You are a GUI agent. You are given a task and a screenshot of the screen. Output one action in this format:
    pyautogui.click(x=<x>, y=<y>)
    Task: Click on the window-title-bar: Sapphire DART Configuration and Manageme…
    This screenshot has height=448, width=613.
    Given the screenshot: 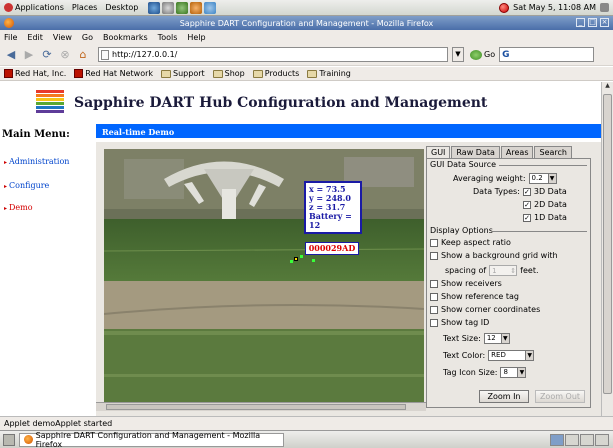 What is the action you would take?
    pyautogui.click(x=306, y=23)
    